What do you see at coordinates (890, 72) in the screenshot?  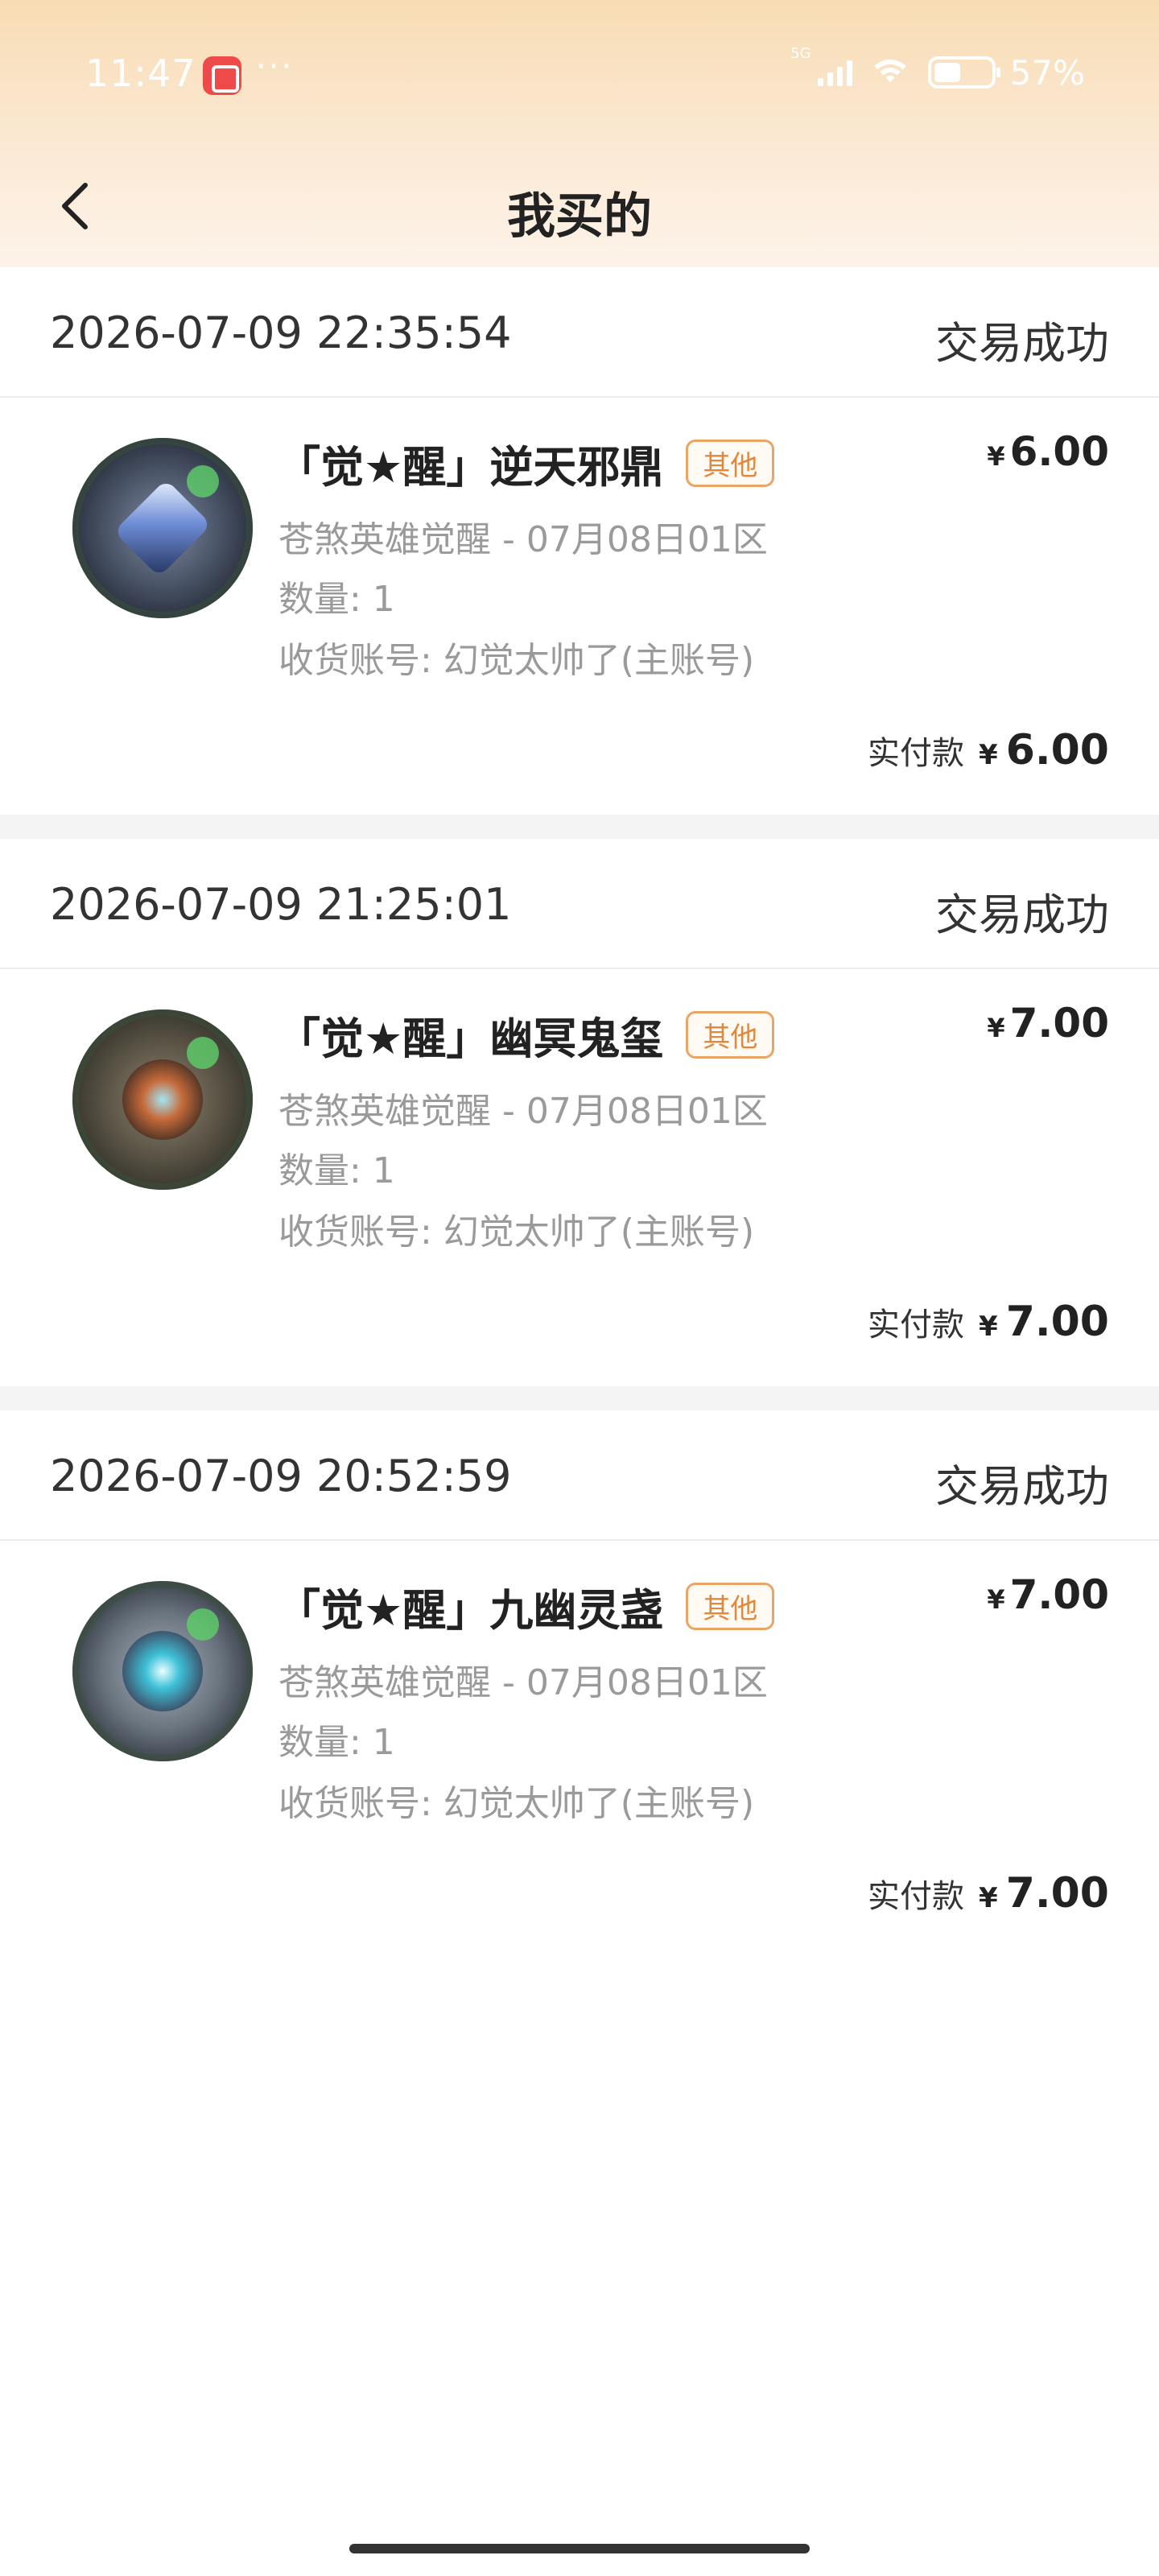 I see `wifi-icon` at bounding box center [890, 72].